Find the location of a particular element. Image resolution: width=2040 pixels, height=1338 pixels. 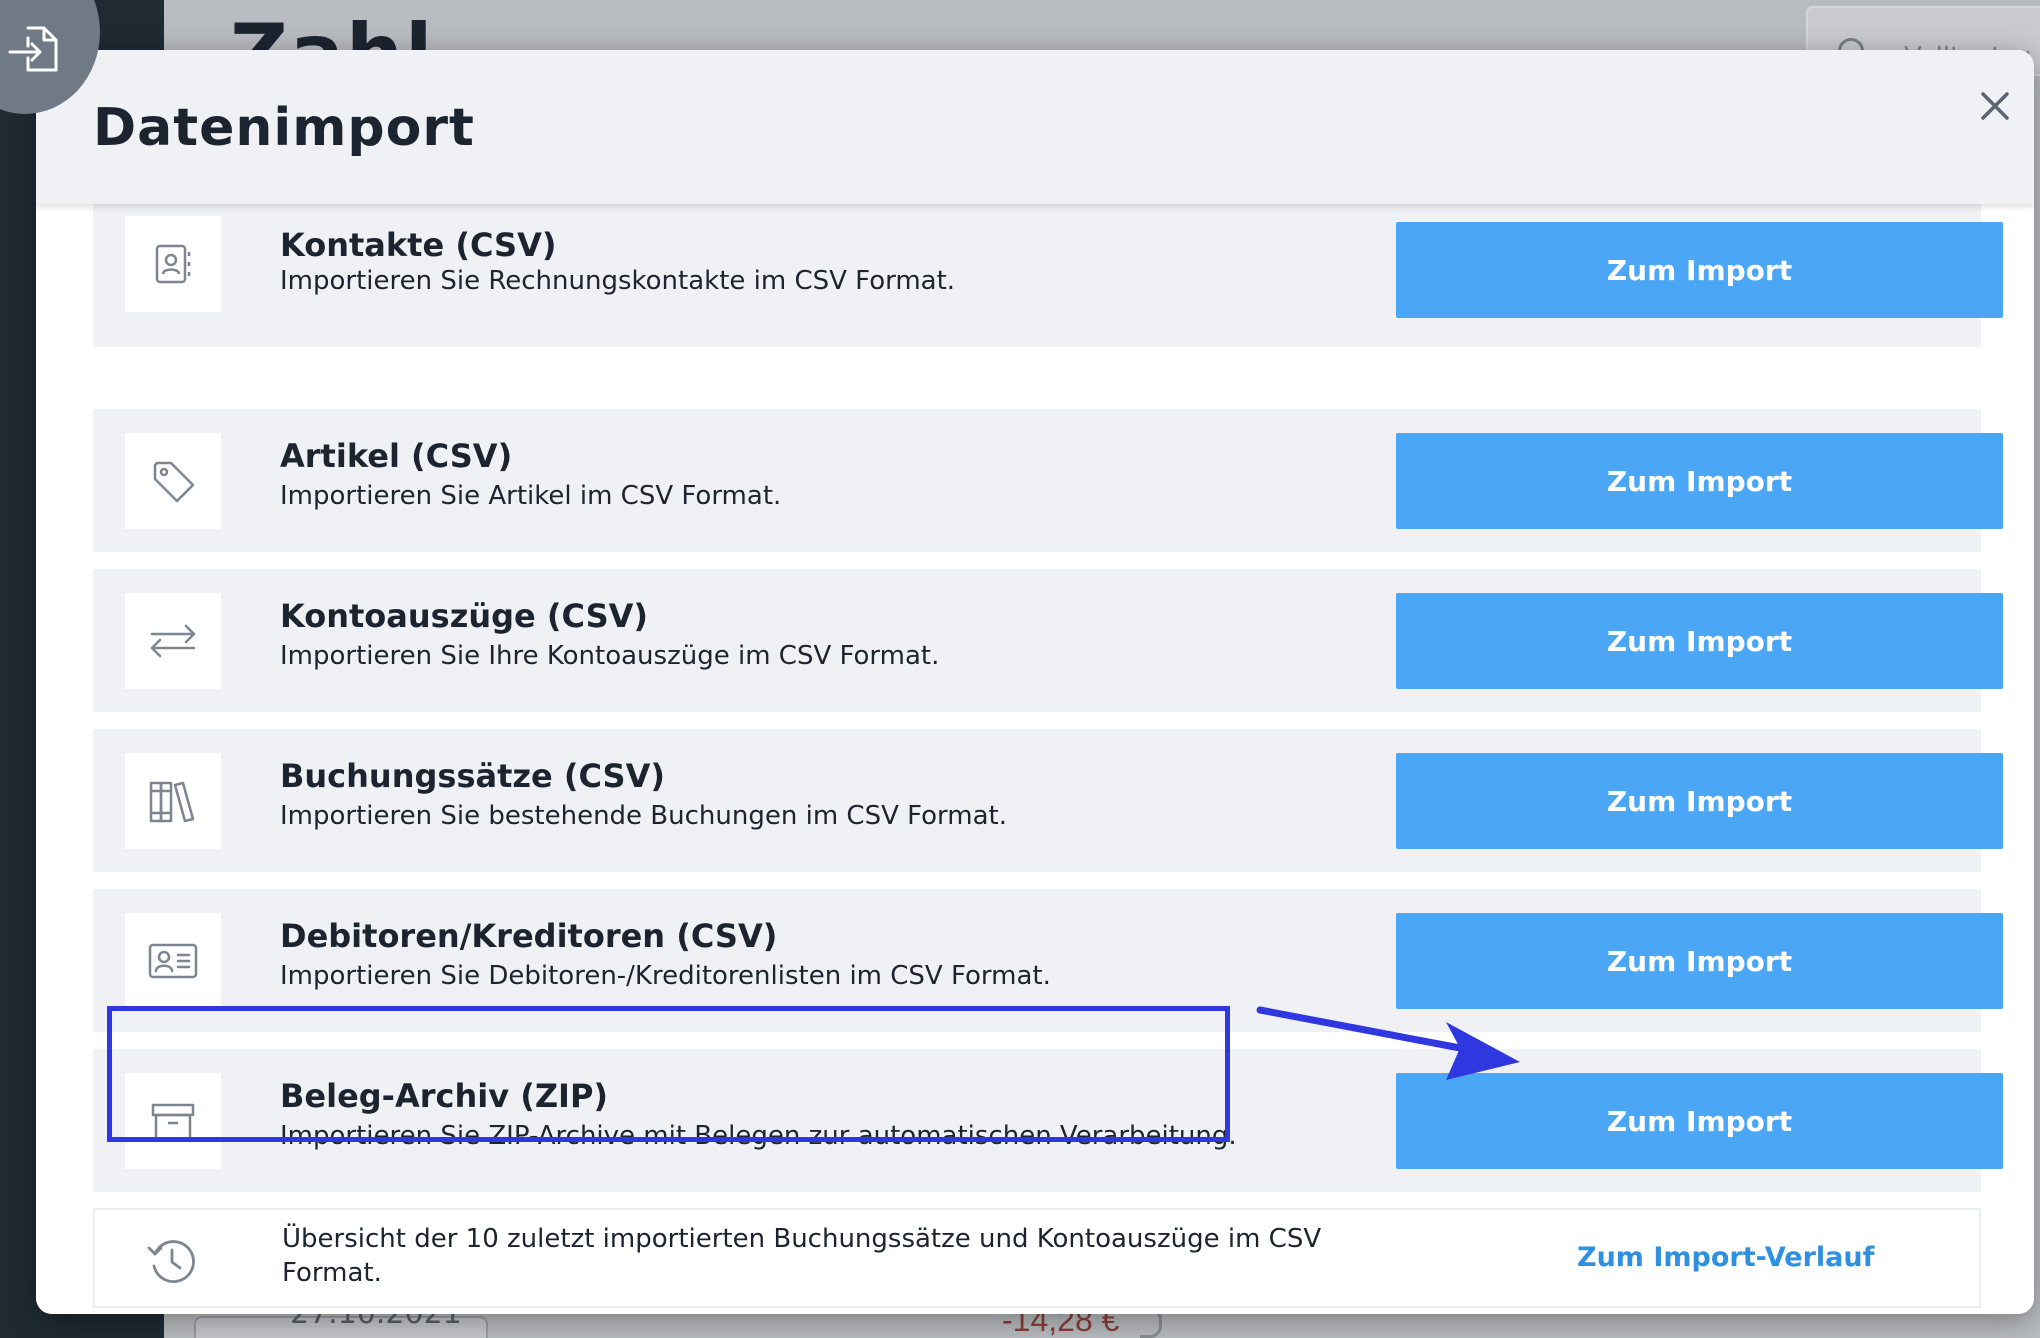

history-icon is located at coordinates (171, 1261).